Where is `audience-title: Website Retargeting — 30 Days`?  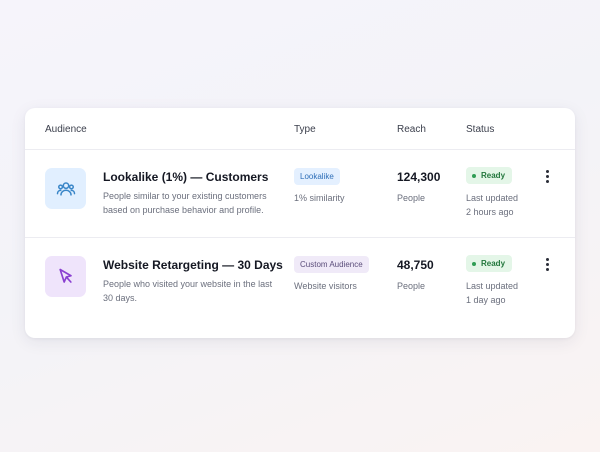 audience-title: Website Retargeting — 30 Days is located at coordinates (193, 265).